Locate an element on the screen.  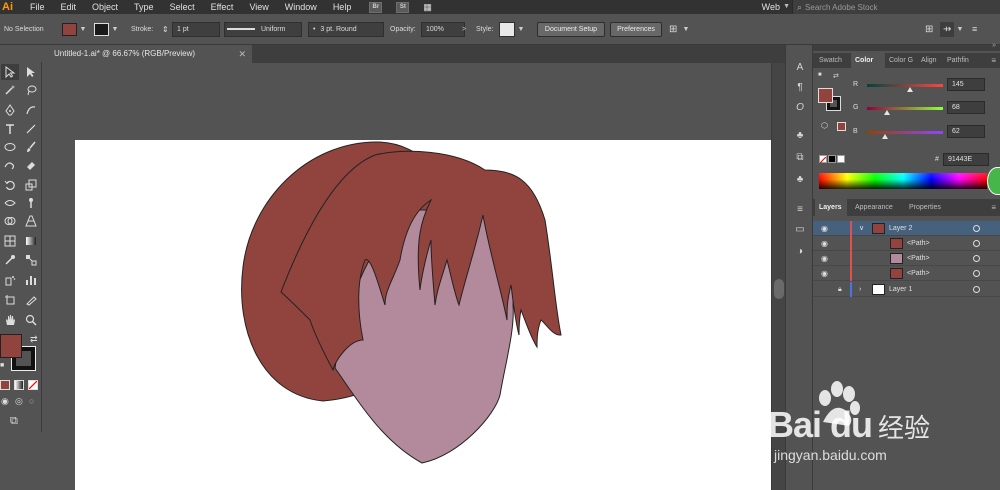
gradient-mode-icon is located at coordinates (19, 385).